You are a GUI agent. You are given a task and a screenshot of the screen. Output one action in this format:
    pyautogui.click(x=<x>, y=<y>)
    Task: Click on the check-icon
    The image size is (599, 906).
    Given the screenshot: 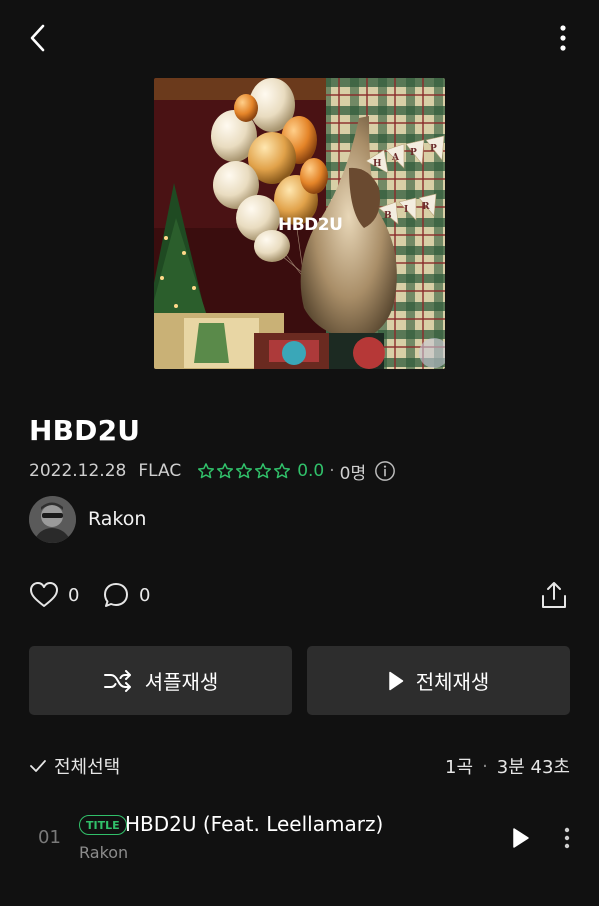 What is the action you would take?
    pyautogui.click(x=38, y=766)
    